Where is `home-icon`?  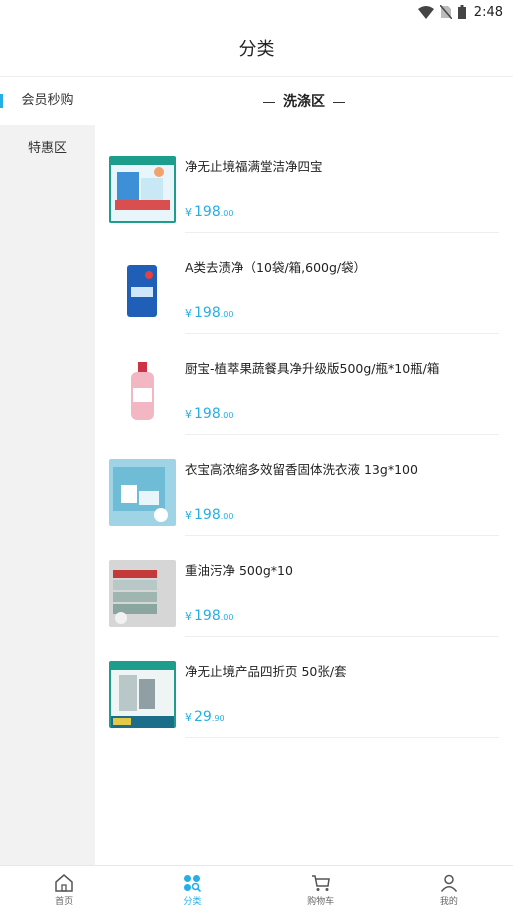 home-icon is located at coordinates (64, 882).